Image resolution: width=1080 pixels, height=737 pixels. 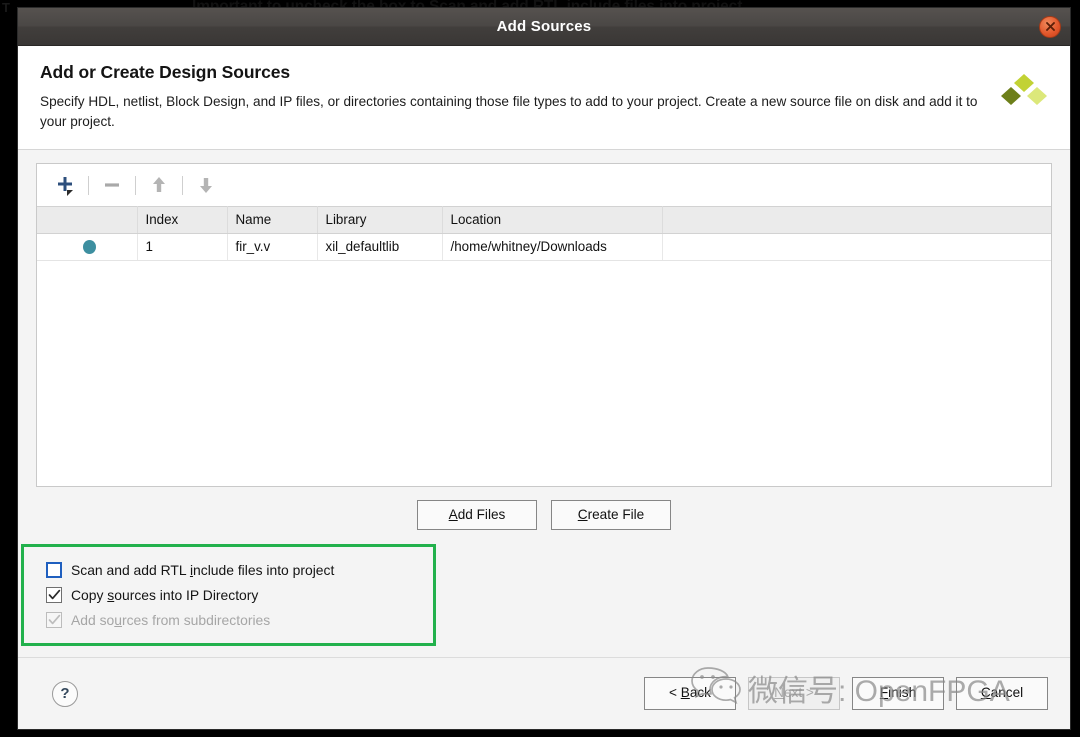 I want to click on table-header-library: Library, so click(x=380, y=220).